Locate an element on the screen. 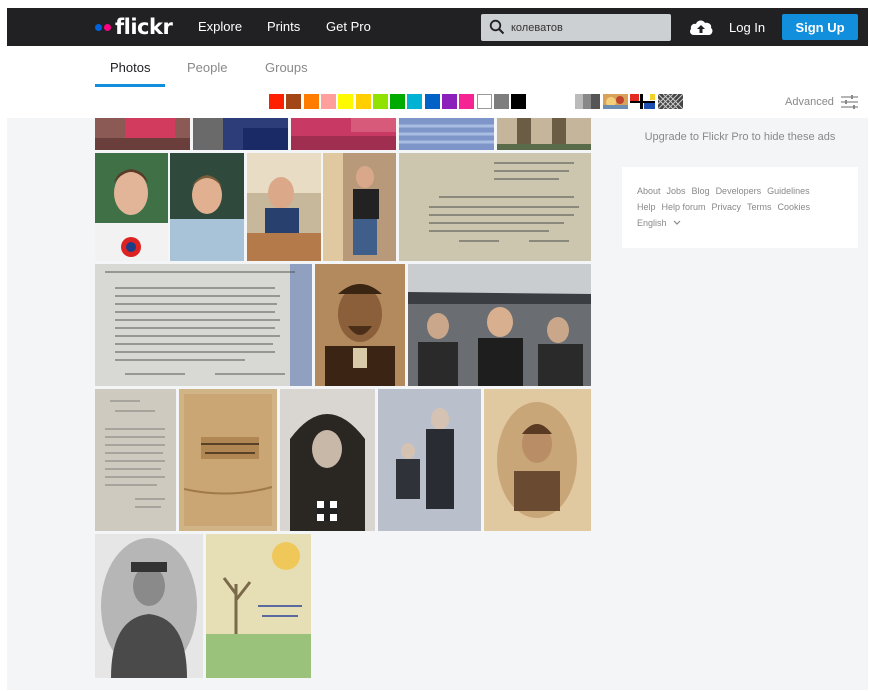 Image resolution: width=869 pixels, height=691 pixels. flickr-logo: flickr is located at coordinates (134, 27).